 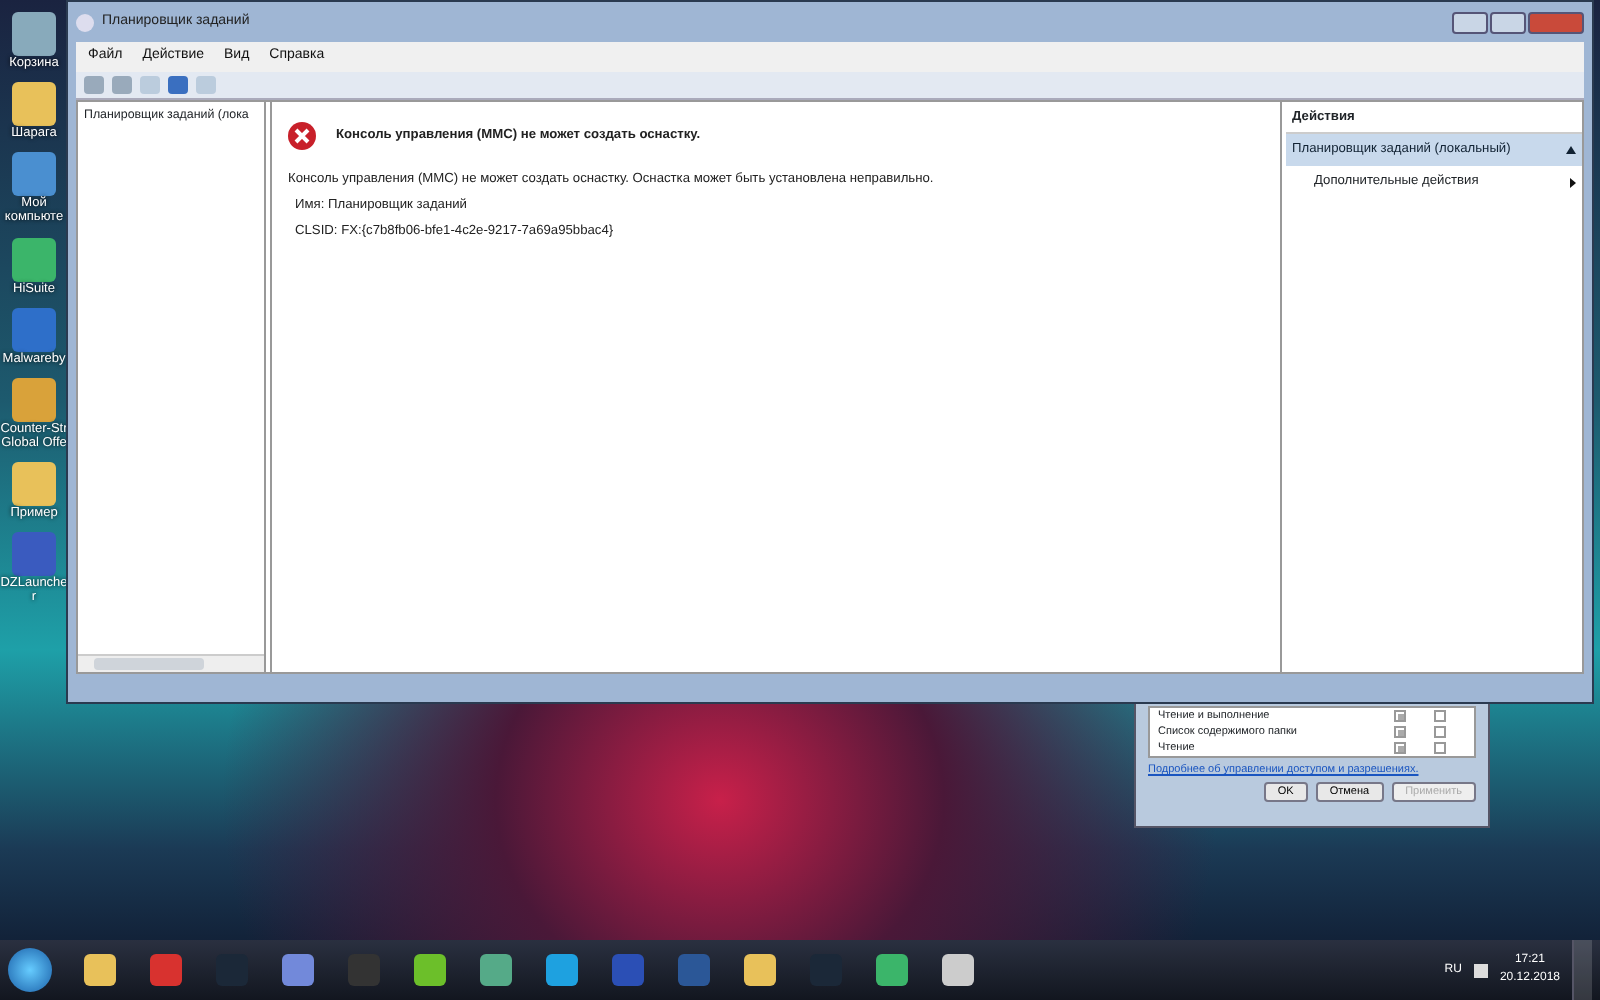 What do you see at coordinates (302, 135) in the screenshot?
I see `error-icon` at bounding box center [302, 135].